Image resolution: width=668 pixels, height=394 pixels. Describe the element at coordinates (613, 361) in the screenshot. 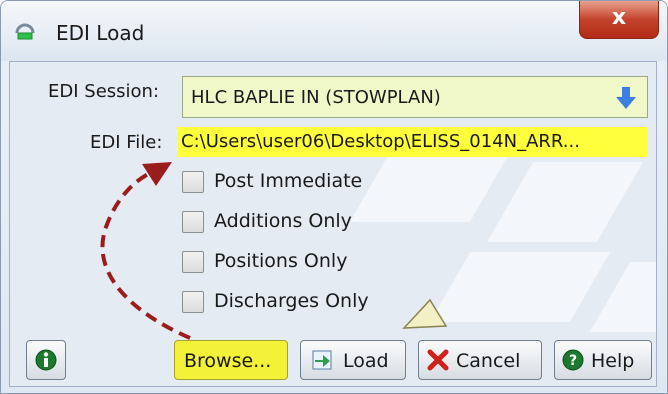

I see `help-label: Help` at that location.